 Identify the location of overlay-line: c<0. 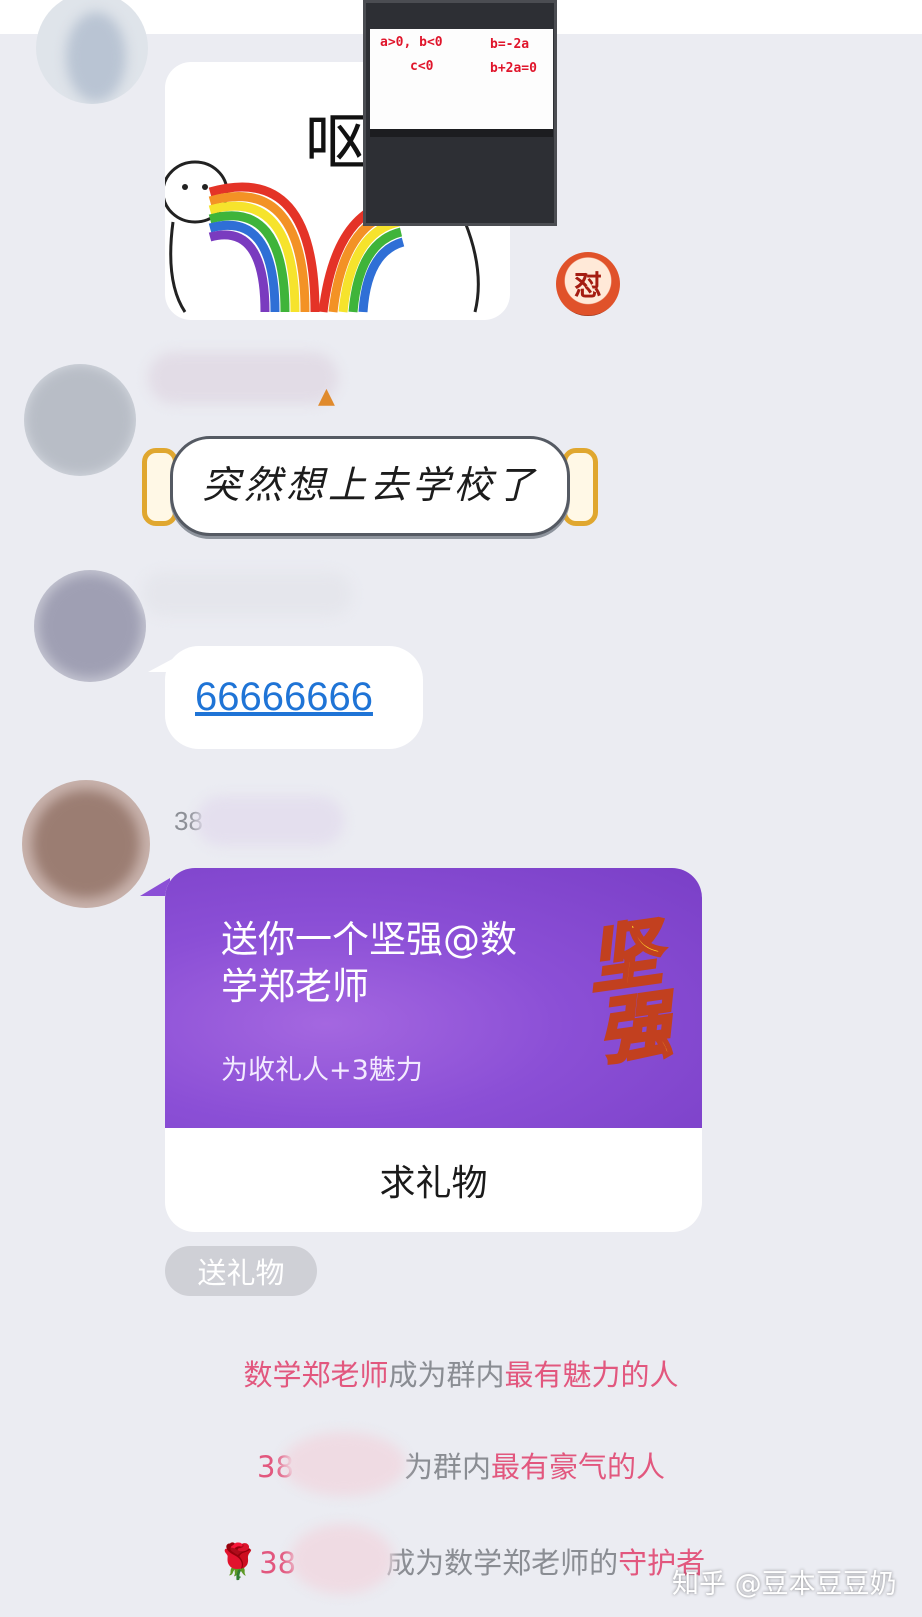
(422, 66).